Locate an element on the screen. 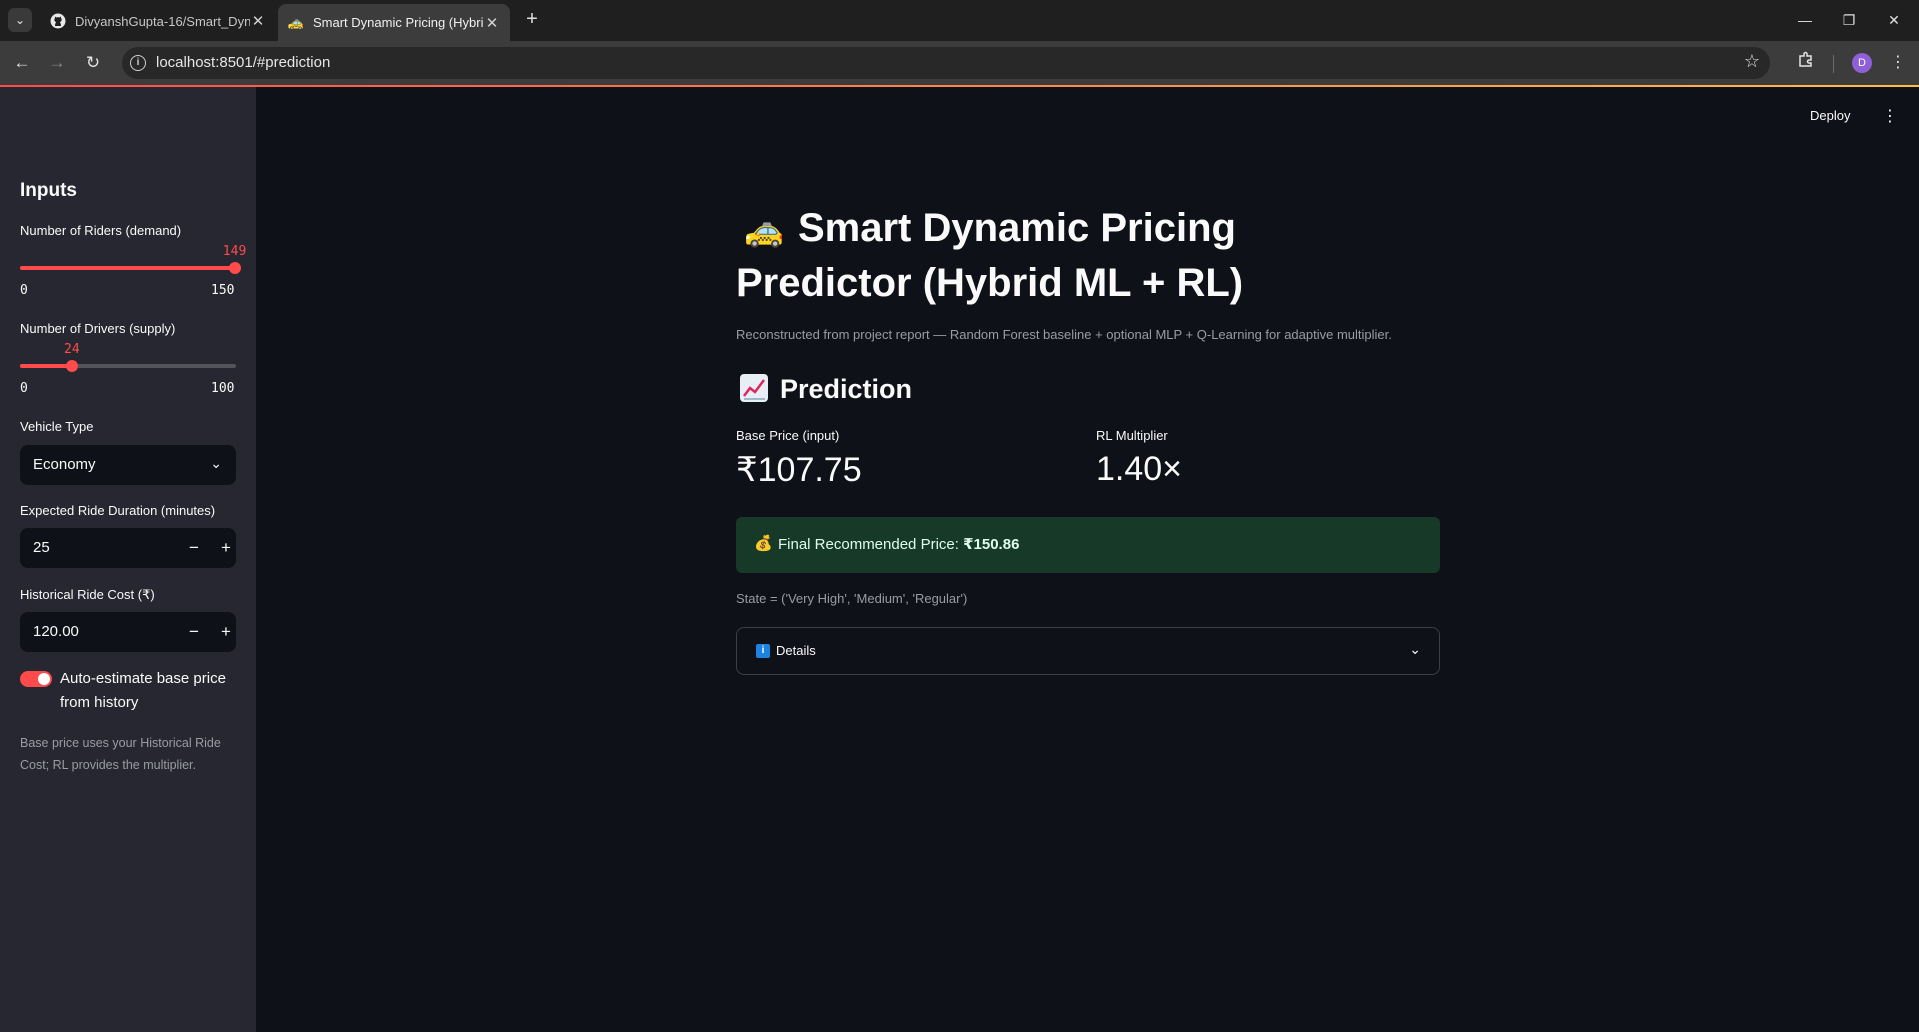 This screenshot has width=1919, height=1032. restore-window-icon: ❐ is located at coordinates (1849, 20).